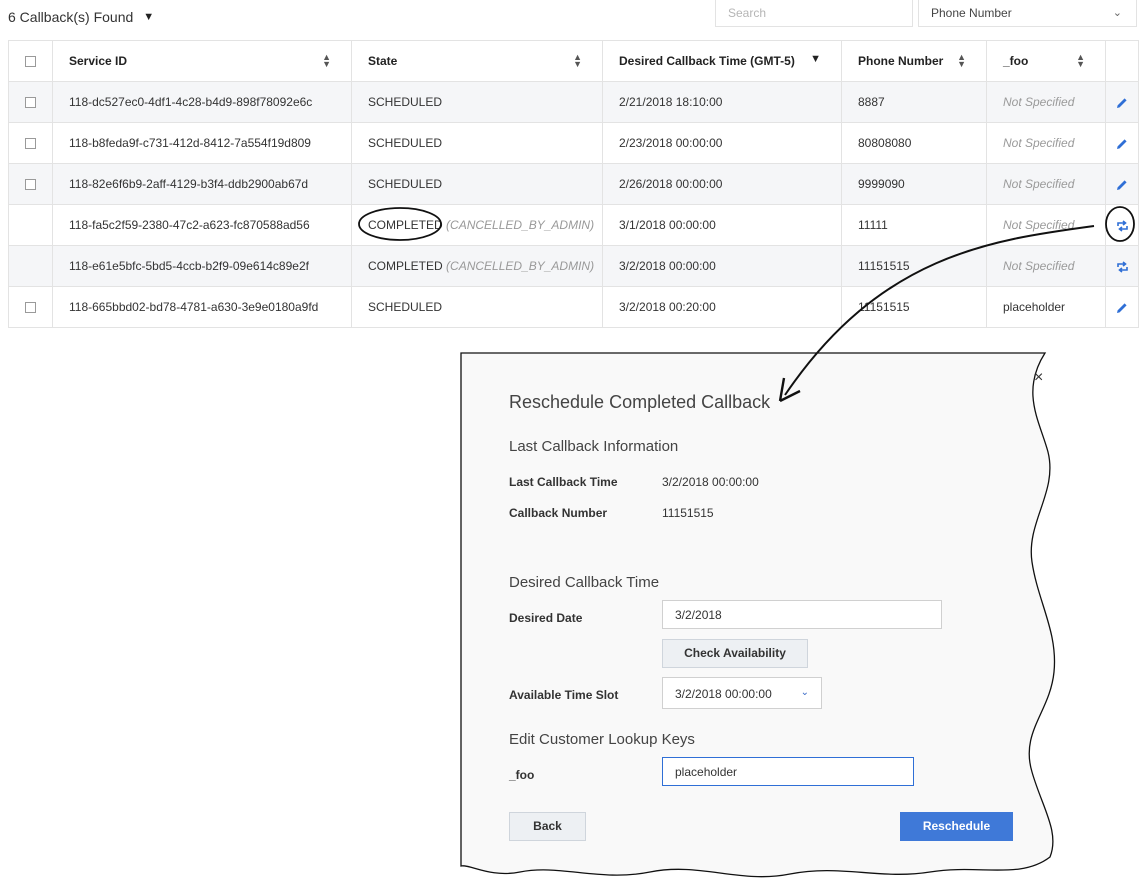  What do you see at coordinates (1046, 61) in the screenshot?
I see `column-header-foo: _foo ▲ ▼` at bounding box center [1046, 61].